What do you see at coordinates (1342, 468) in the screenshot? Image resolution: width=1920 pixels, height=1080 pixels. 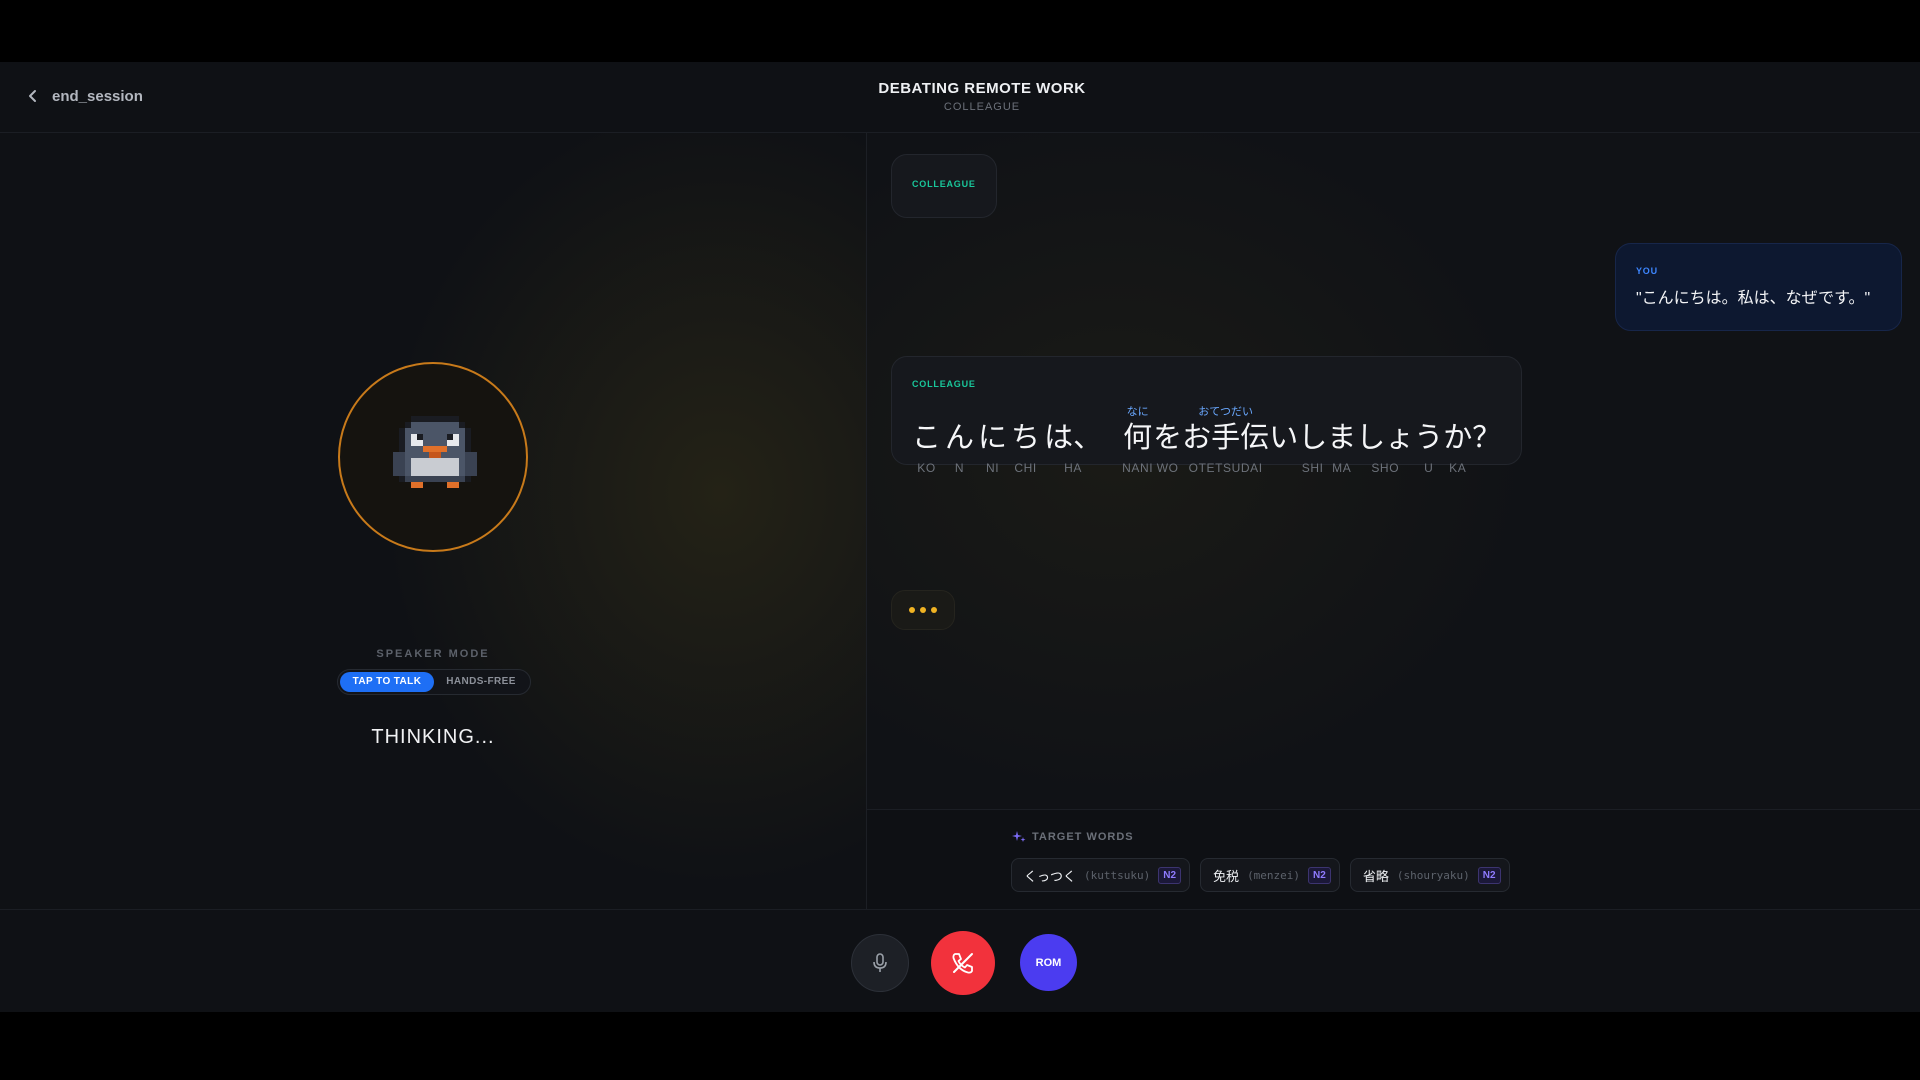 I see `romaji: MA` at bounding box center [1342, 468].